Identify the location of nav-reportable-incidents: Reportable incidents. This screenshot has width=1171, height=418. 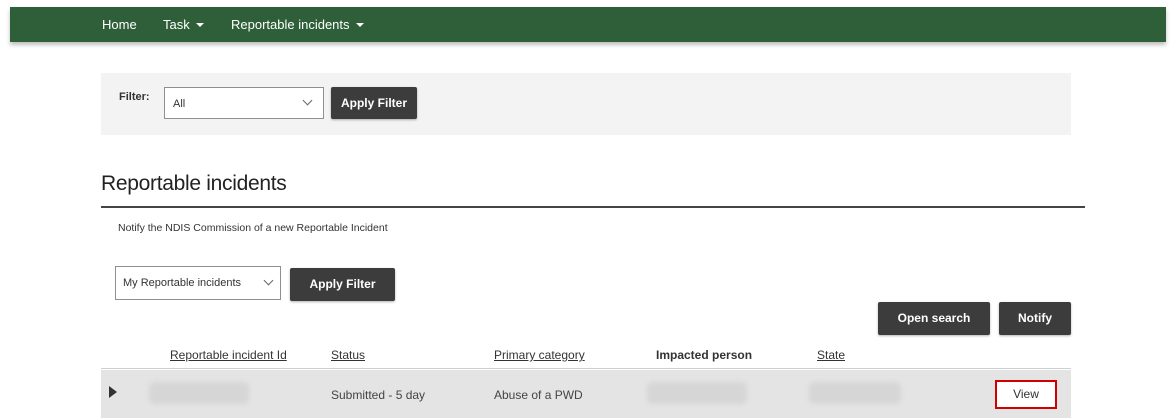
(297, 24).